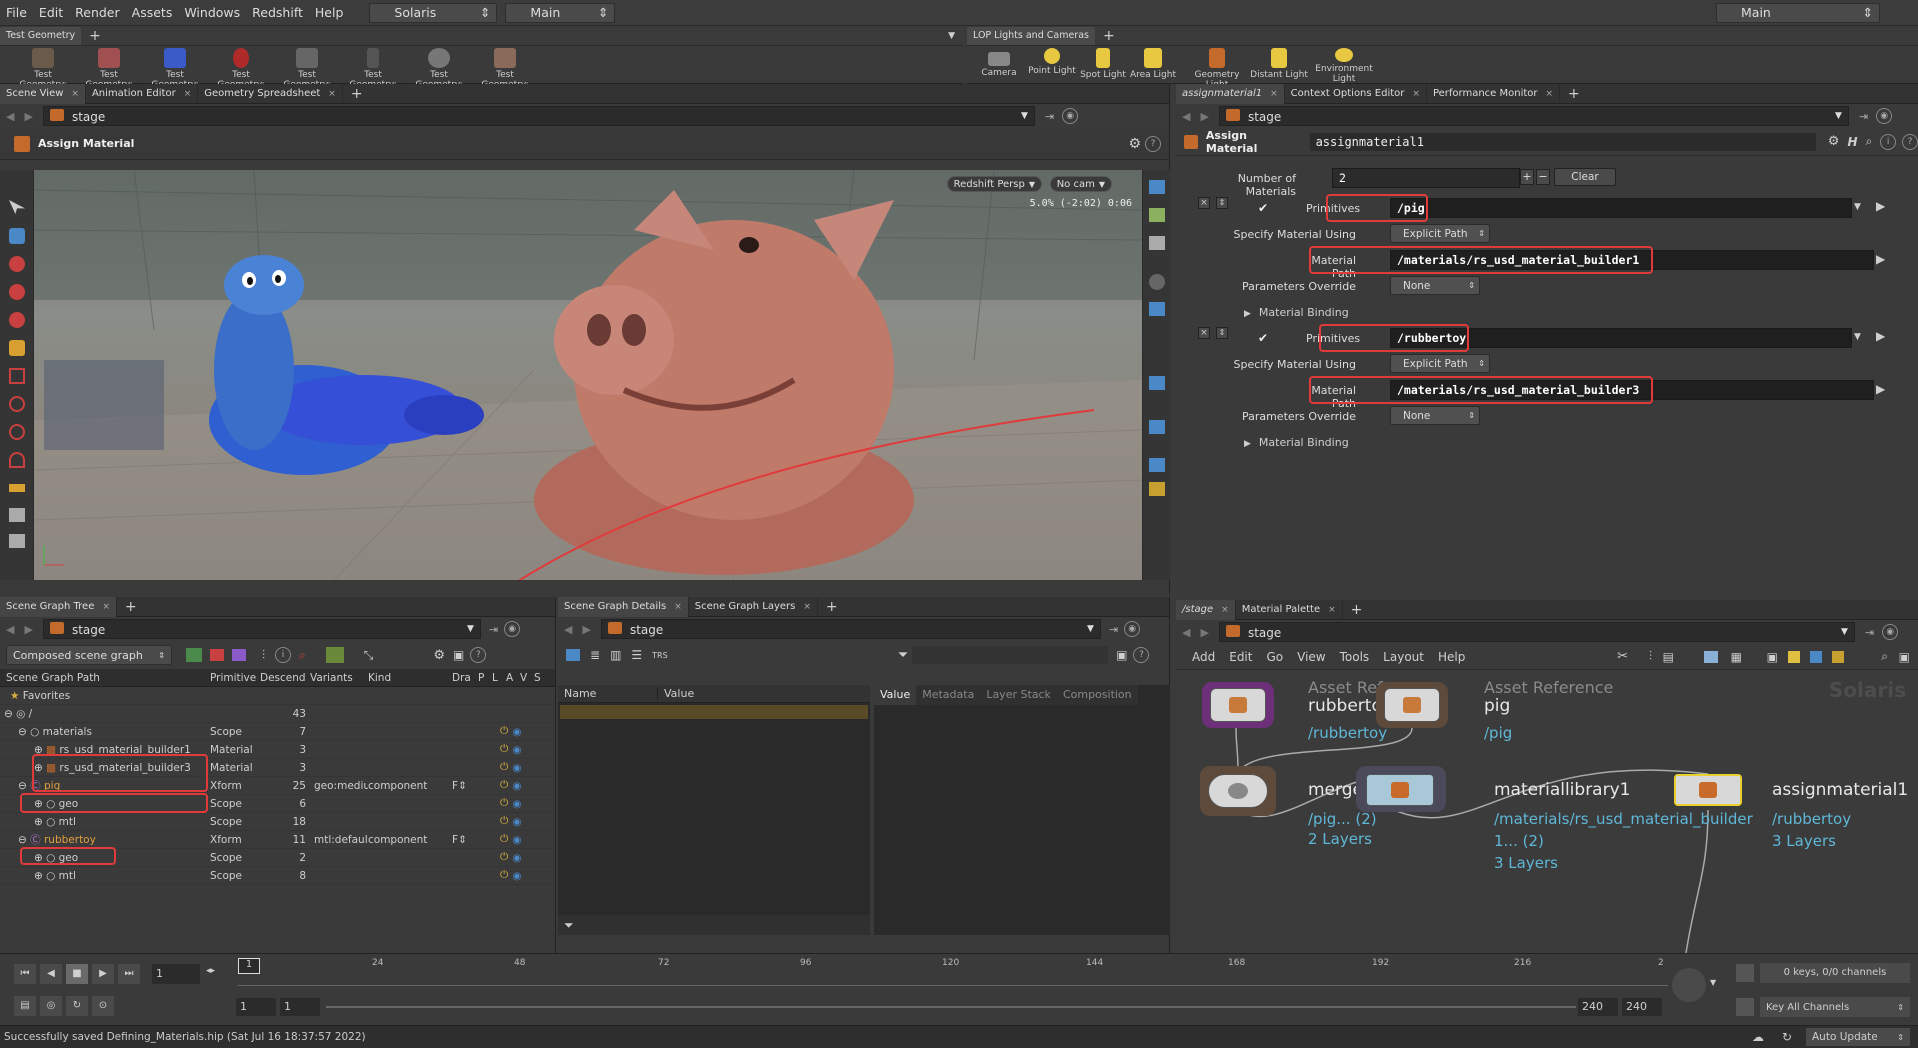 This screenshot has width=1918, height=1048. Describe the element at coordinates (217, 655) in the screenshot. I see `delete-prim-icon` at that location.